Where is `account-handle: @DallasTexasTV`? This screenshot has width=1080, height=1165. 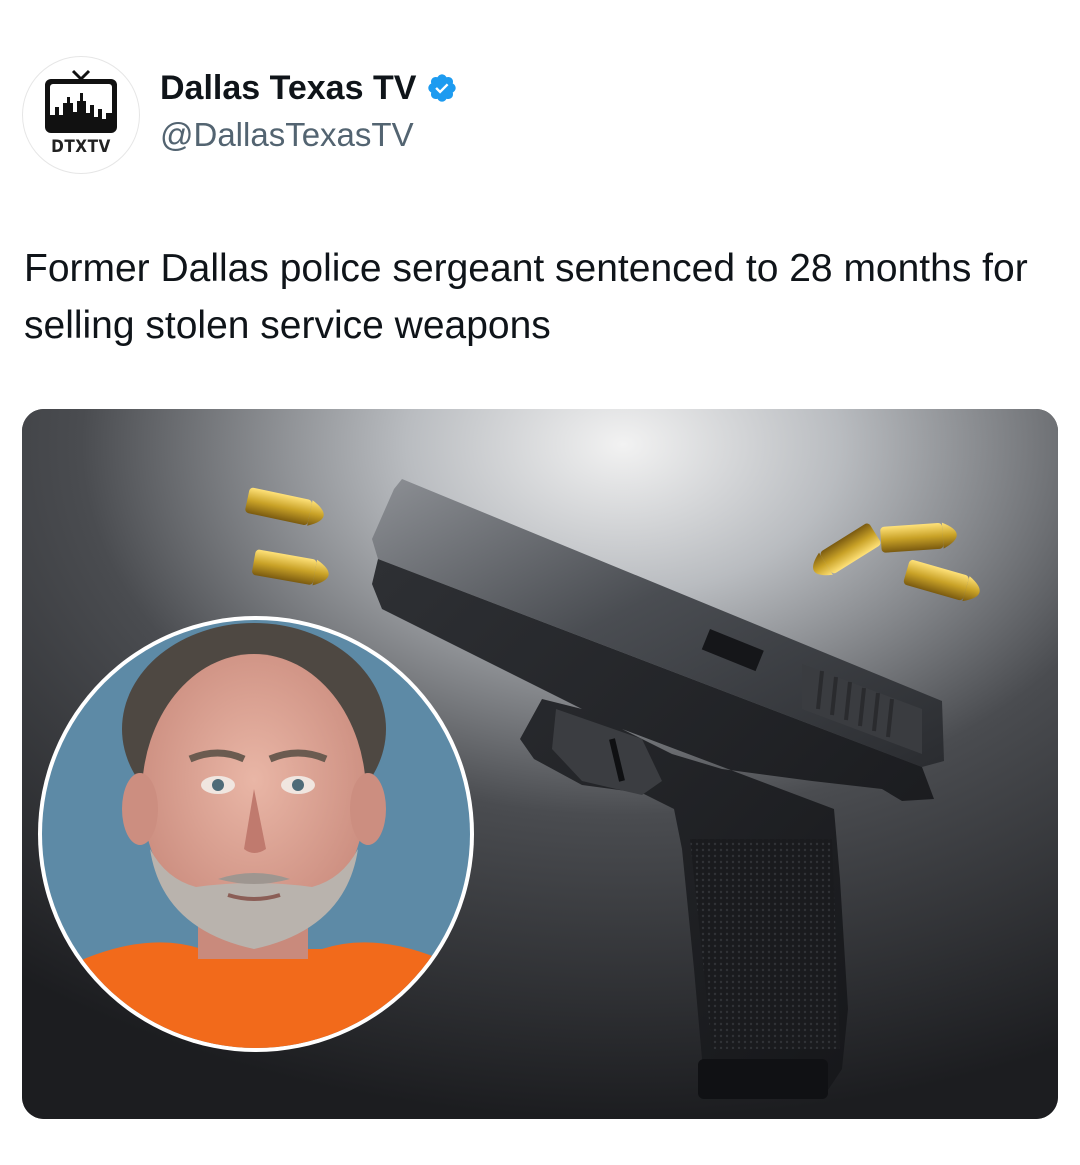 account-handle: @DallasTexasTV is located at coordinates (309, 135).